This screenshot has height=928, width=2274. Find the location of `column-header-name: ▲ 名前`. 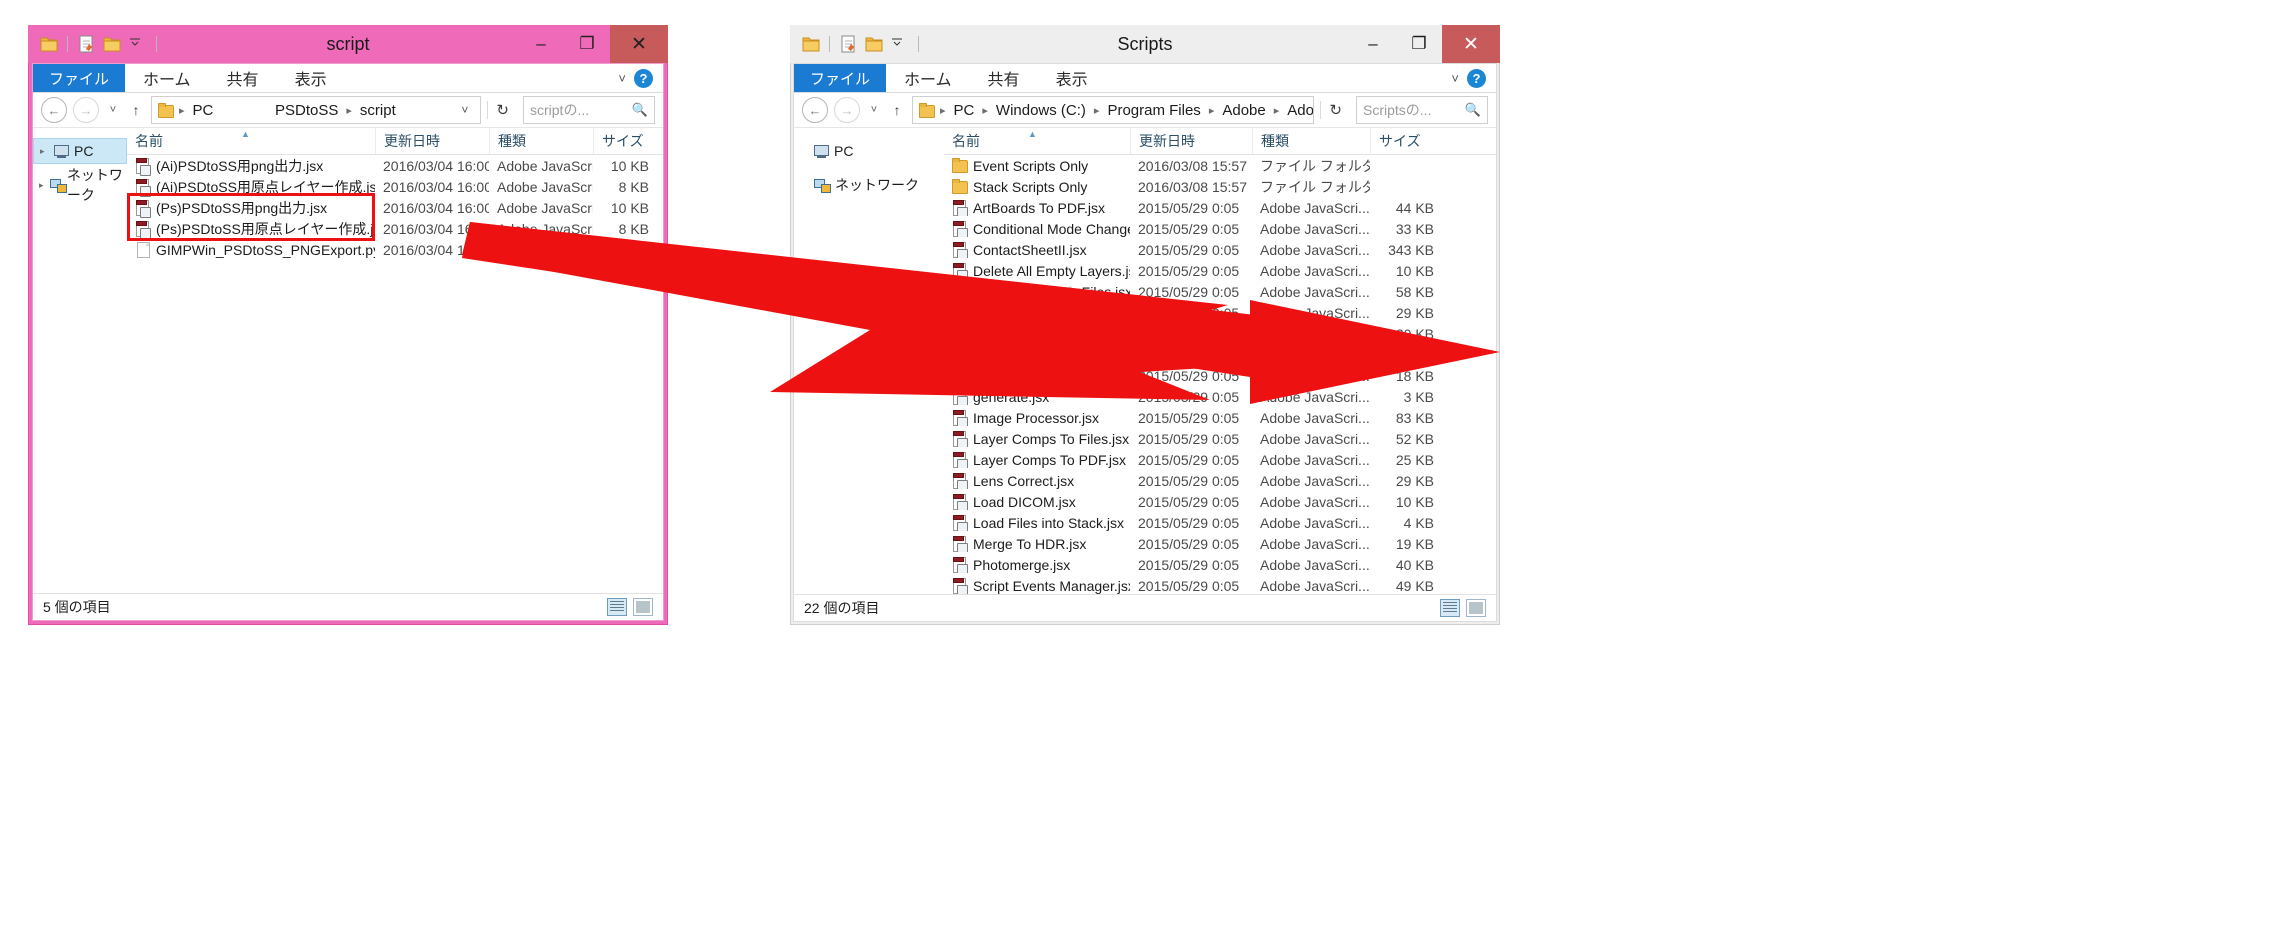

column-header-name: ▲ 名前 is located at coordinates (1037, 141).